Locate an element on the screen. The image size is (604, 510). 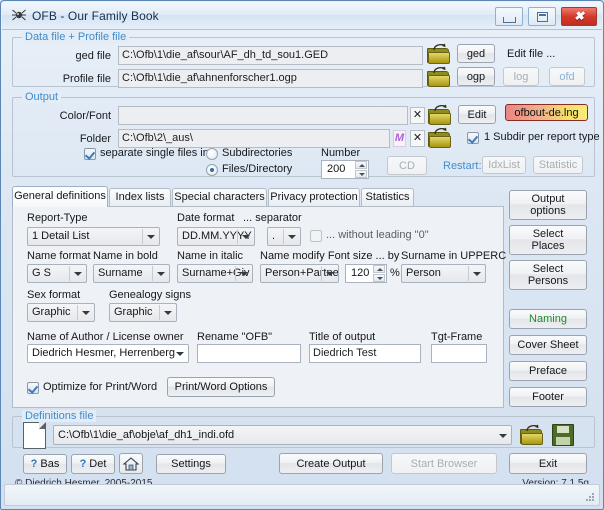
name-italic-label: Name in italic is located at coordinates (210, 256).